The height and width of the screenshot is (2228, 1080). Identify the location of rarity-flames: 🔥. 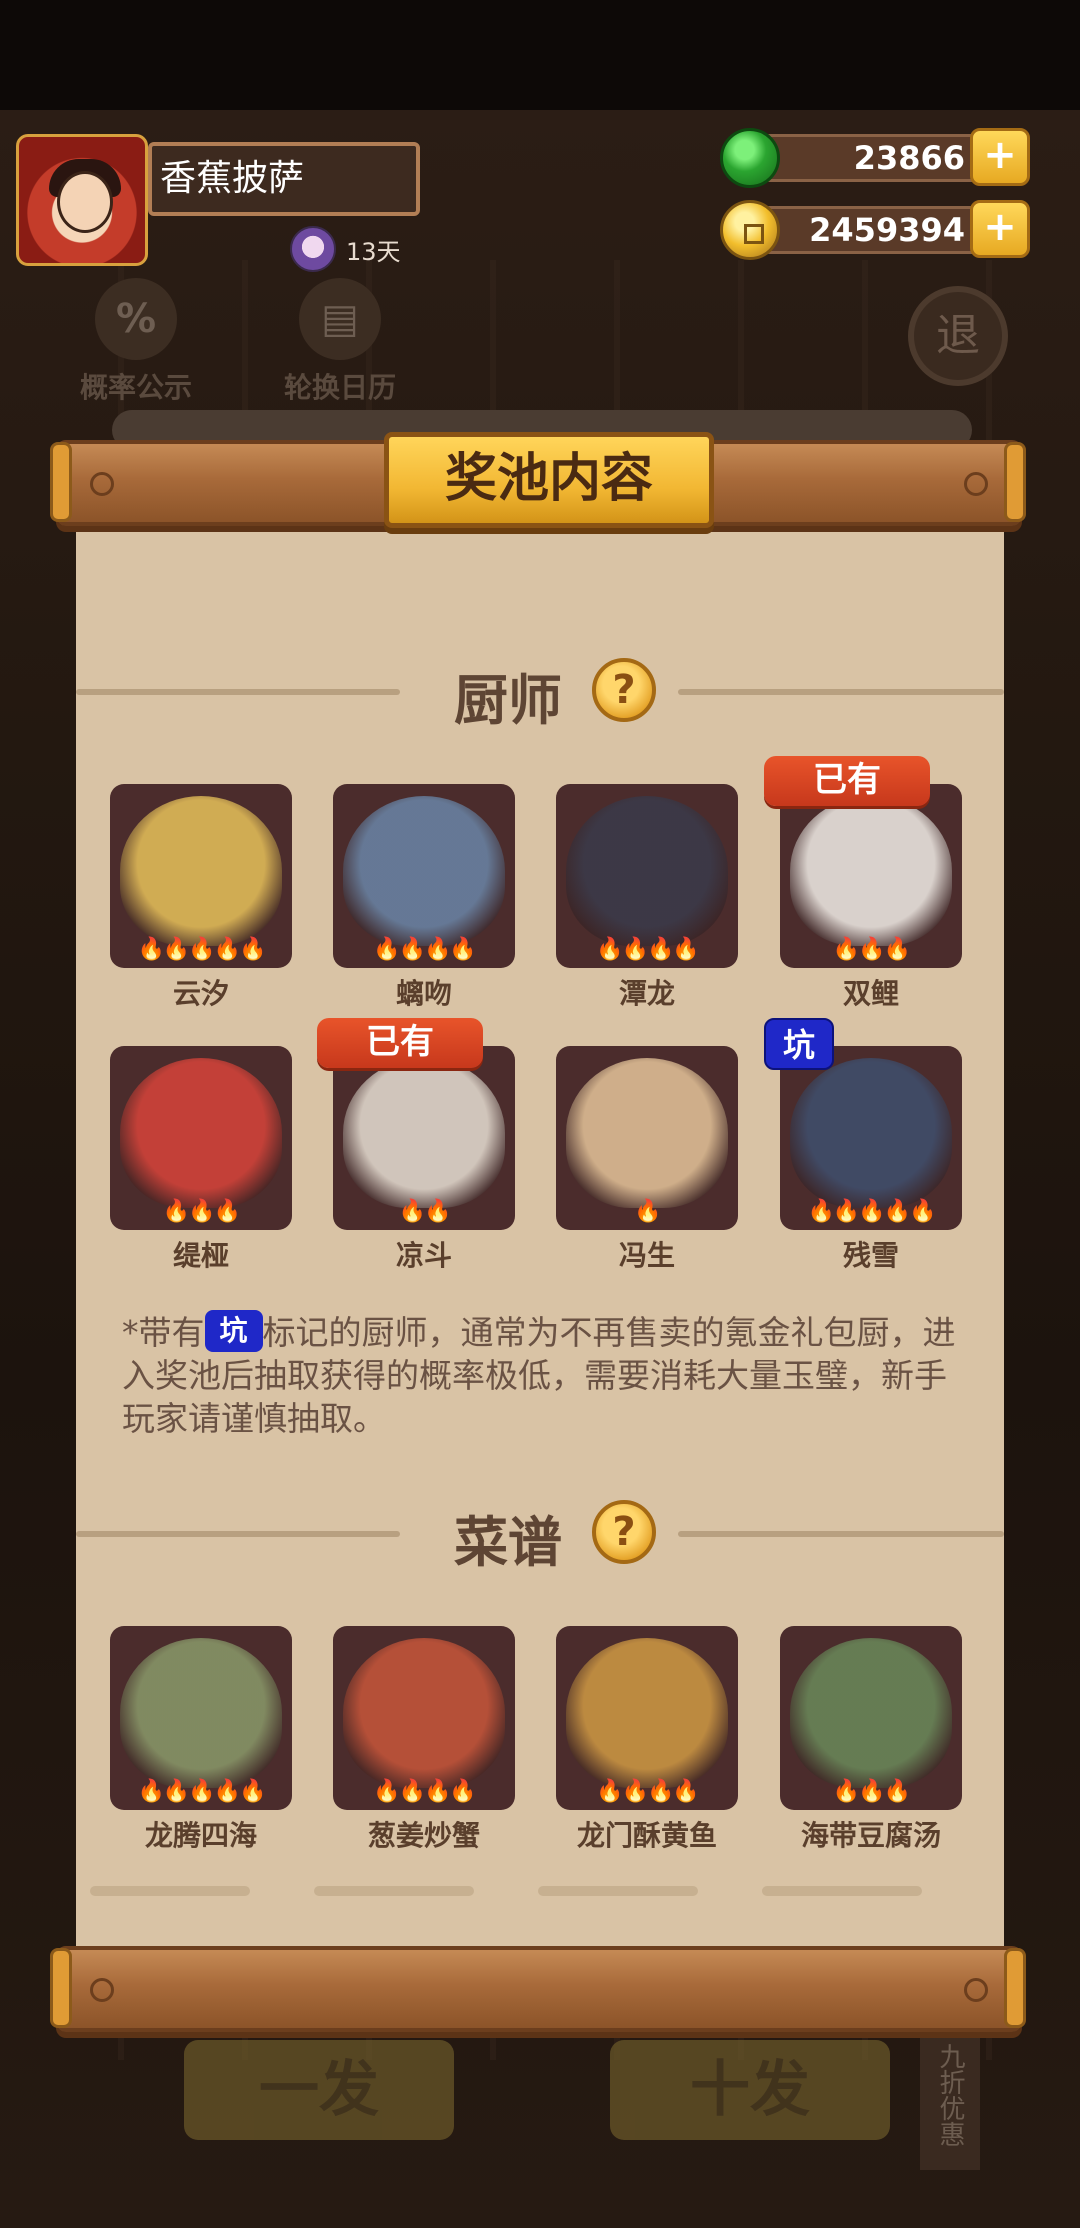
(647, 1211).